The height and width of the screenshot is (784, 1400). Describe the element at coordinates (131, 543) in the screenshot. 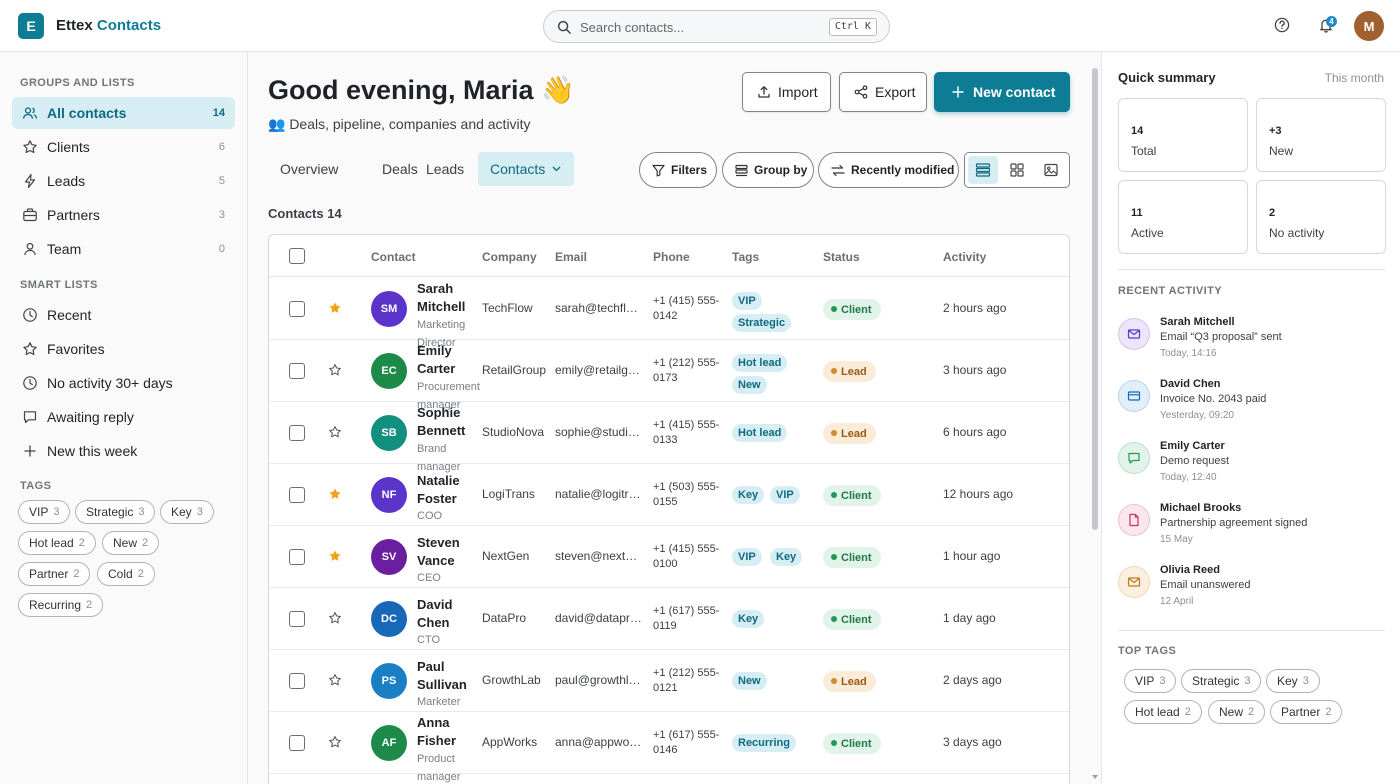

I see `tag-chip-new: New 2` at that location.